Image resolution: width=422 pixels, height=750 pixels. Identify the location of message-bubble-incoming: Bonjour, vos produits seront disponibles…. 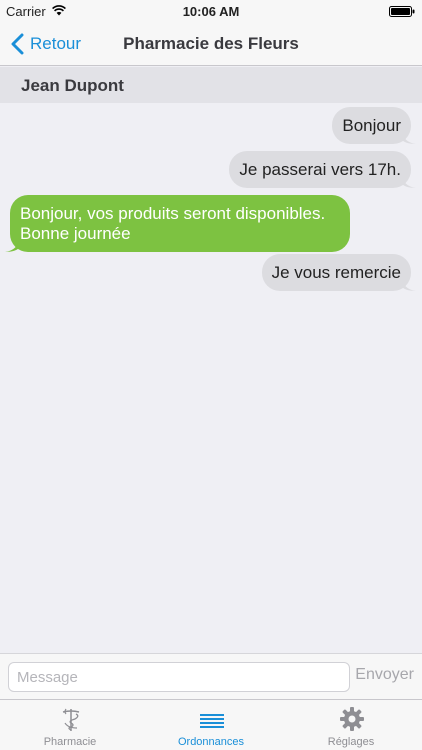
(177, 223).